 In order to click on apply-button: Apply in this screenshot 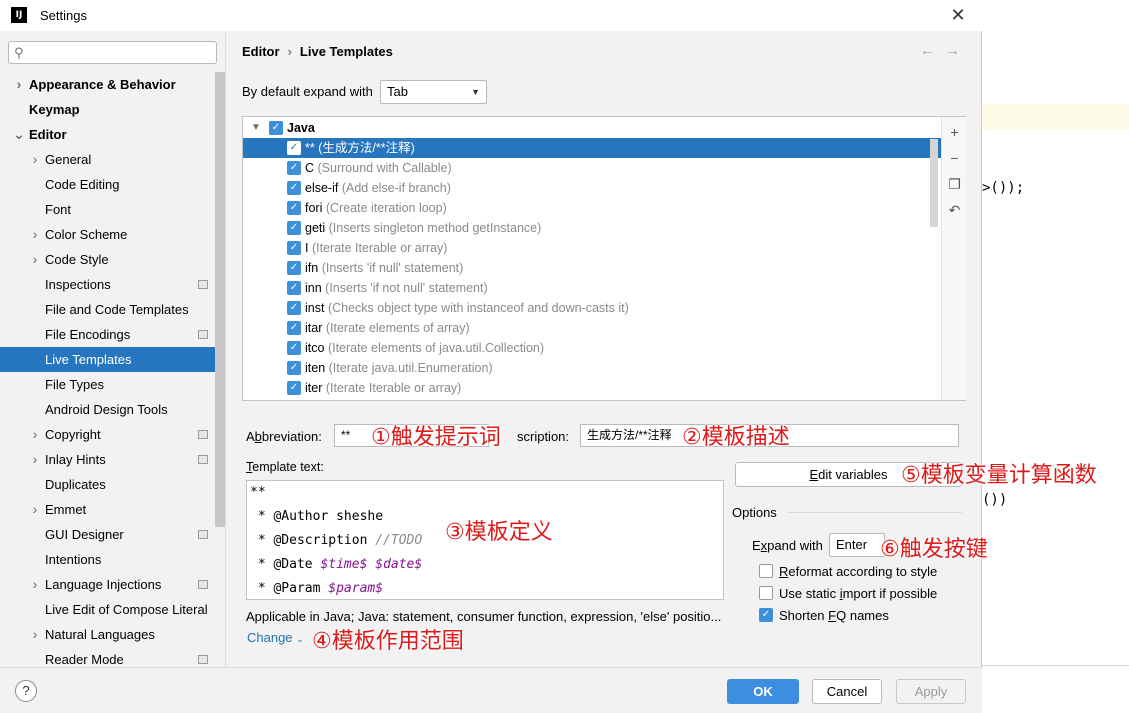, I will do `click(931, 691)`.